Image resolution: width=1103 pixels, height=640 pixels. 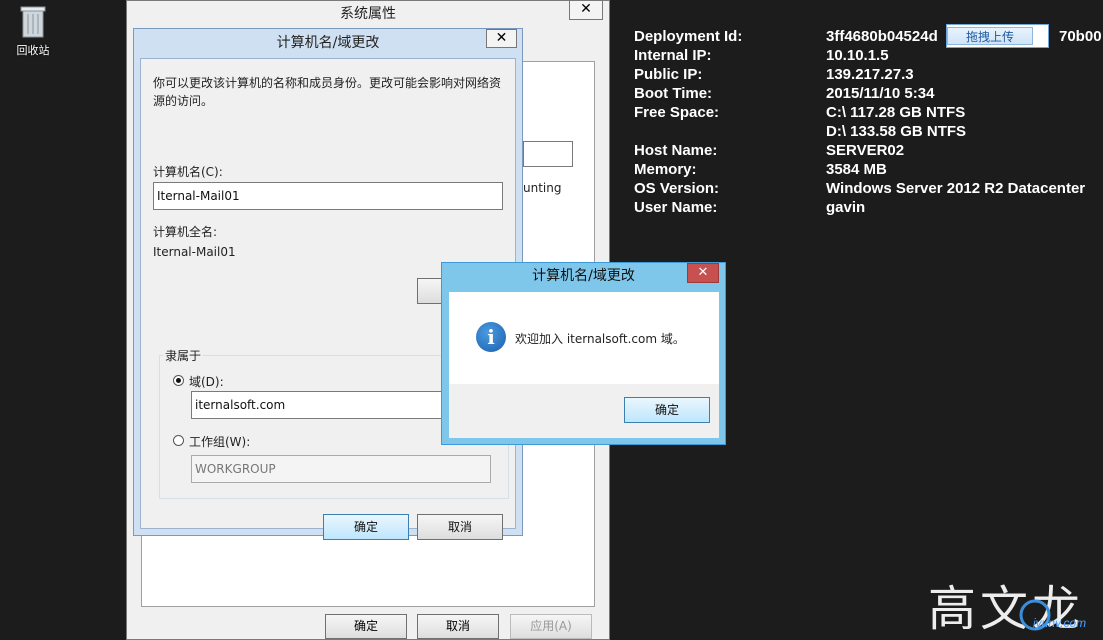 I want to click on bginfo-key: Free Space:, so click(x=677, y=112).